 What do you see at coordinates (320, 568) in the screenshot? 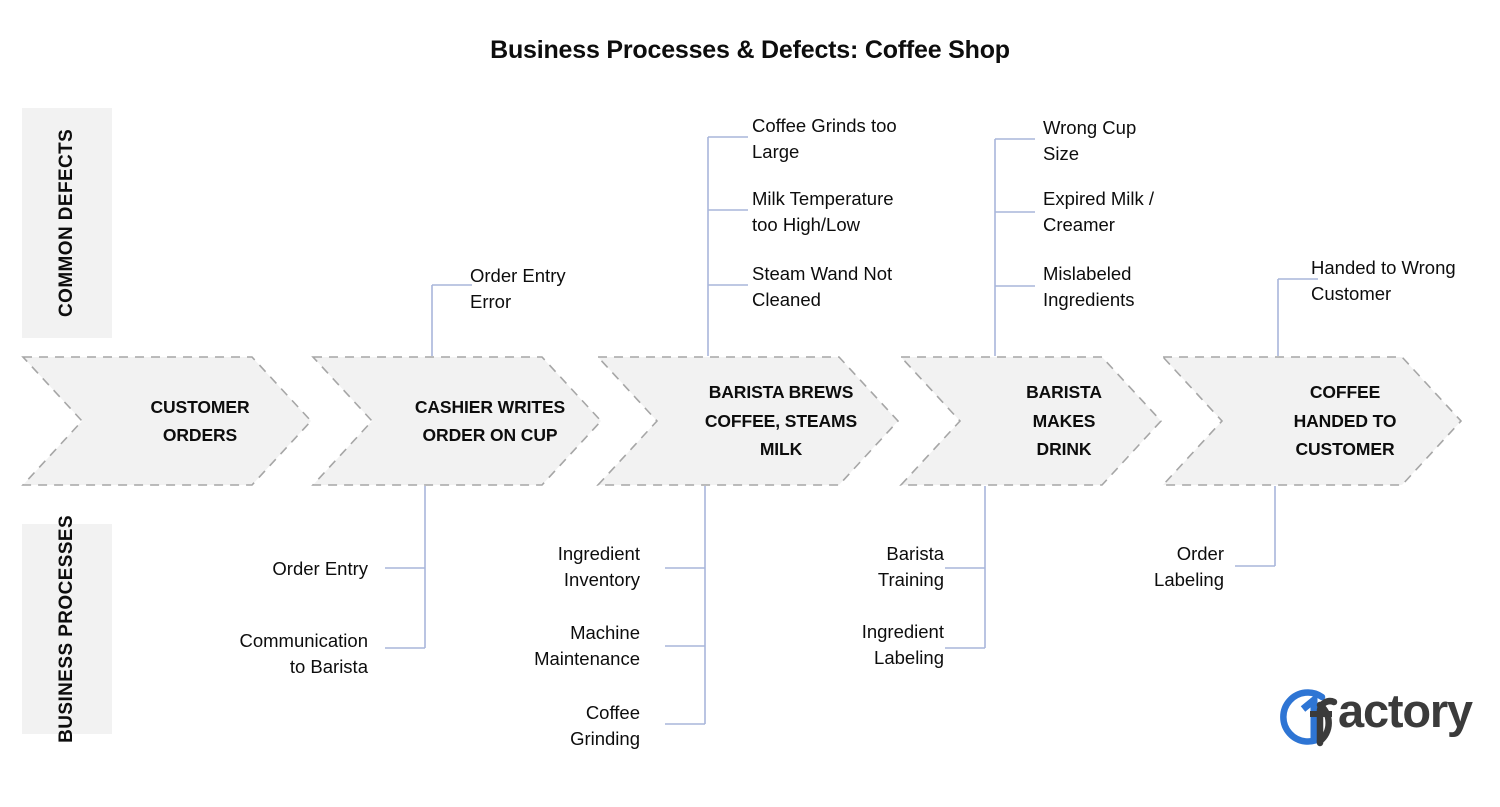
I see `process-label: Order Entry` at bounding box center [320, 568].